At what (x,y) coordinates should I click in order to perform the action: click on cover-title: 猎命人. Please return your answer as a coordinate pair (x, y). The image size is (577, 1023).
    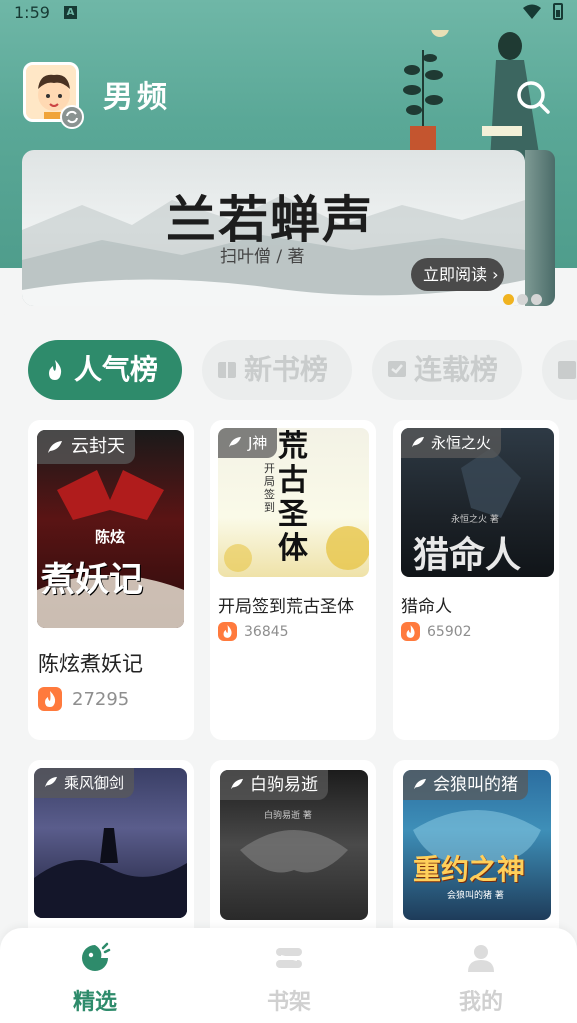
    Looking at the image, I should click on (467, 555).